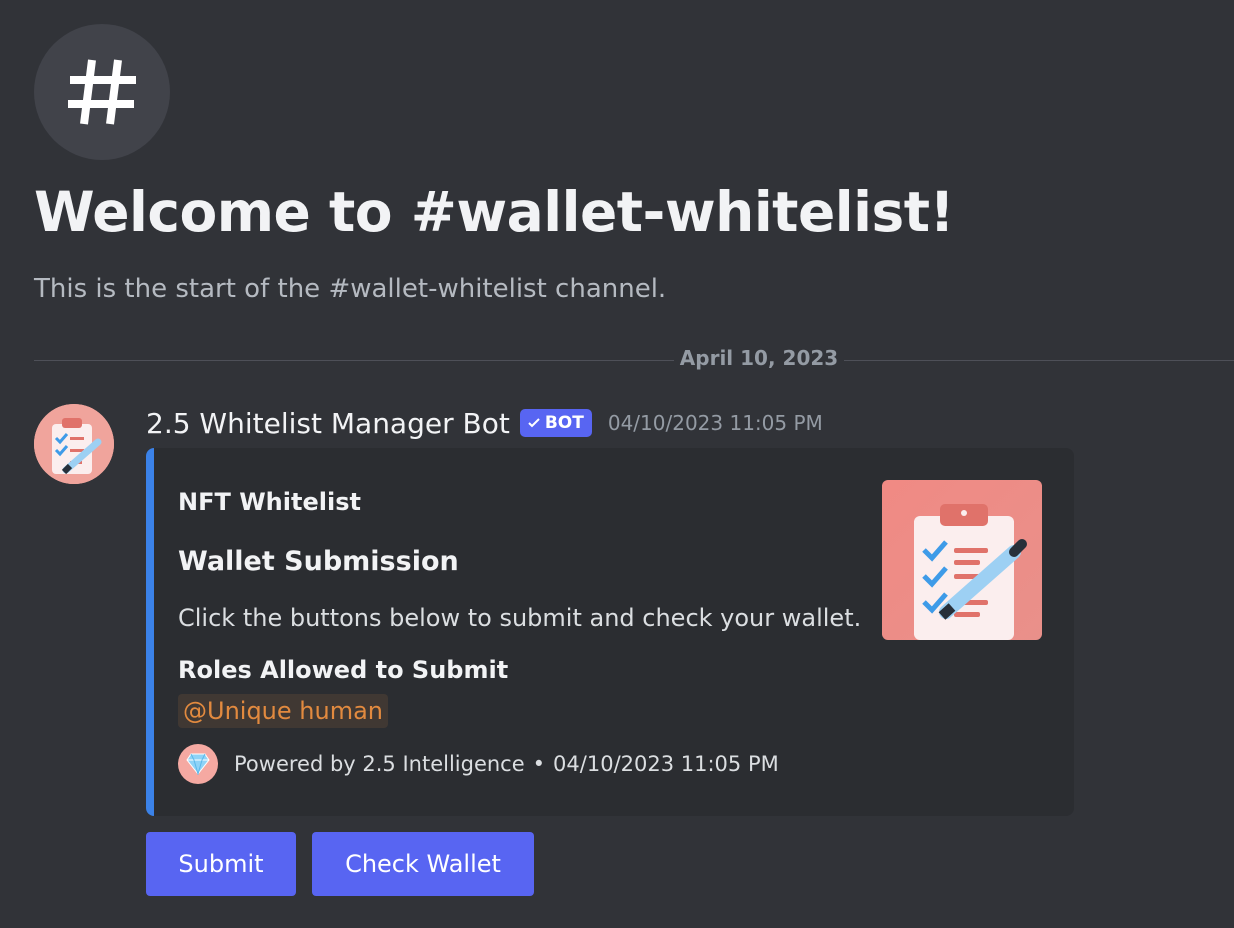 Image resolution: width=1234 pixels, height=928 pixels. Describe the element at coordinates (354, 360) in the screenshot. I see `date-divider-line-left` at that location.